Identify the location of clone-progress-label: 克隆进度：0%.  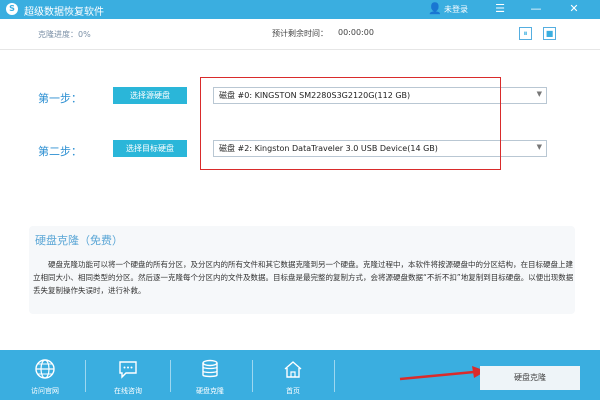
(64, 34).